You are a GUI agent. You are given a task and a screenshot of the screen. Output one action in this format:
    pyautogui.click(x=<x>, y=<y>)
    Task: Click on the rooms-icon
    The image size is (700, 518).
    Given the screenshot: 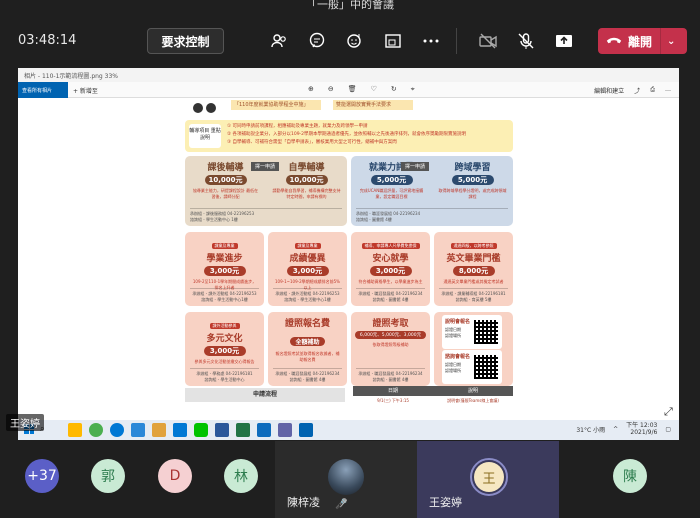 What is the action you would take?
    pyautogui.click(x=393, y=41)
    